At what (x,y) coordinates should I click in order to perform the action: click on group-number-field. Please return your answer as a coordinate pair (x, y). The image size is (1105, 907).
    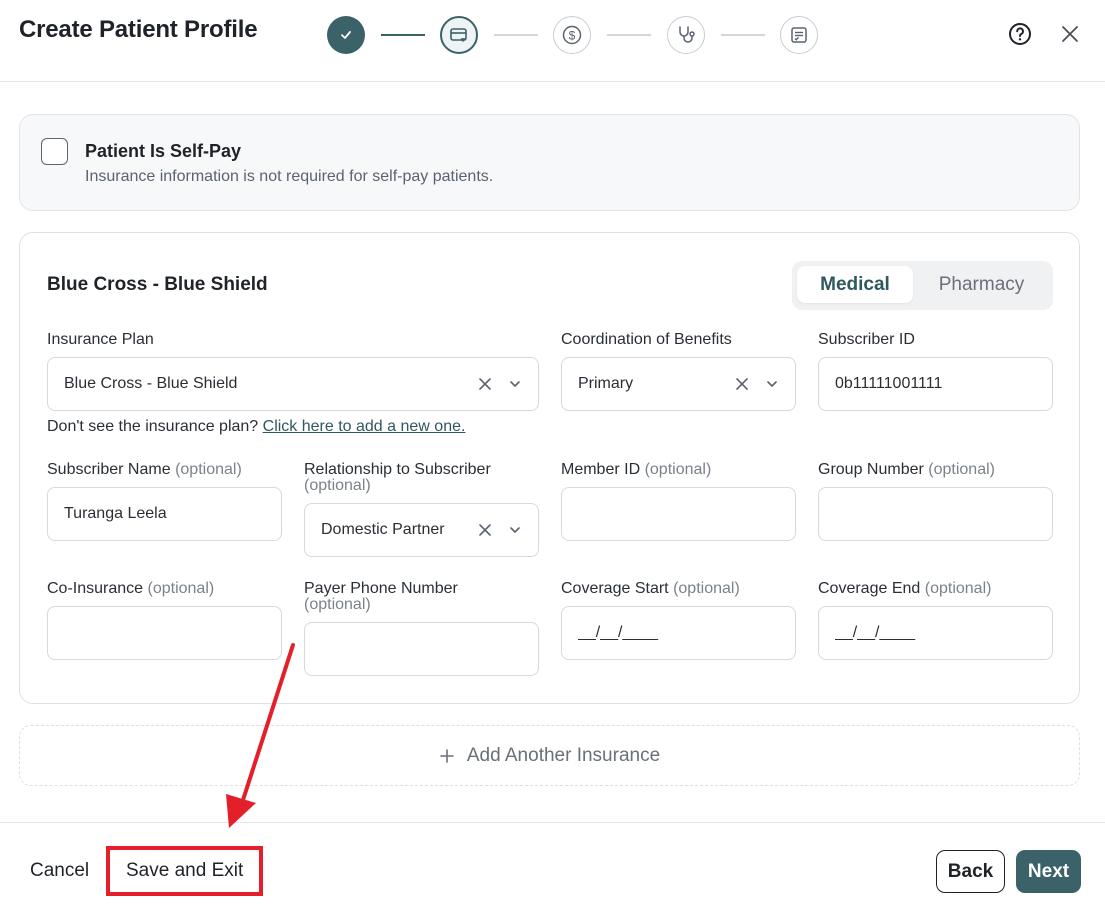
    Looking at the image, I should click on (943, 514).